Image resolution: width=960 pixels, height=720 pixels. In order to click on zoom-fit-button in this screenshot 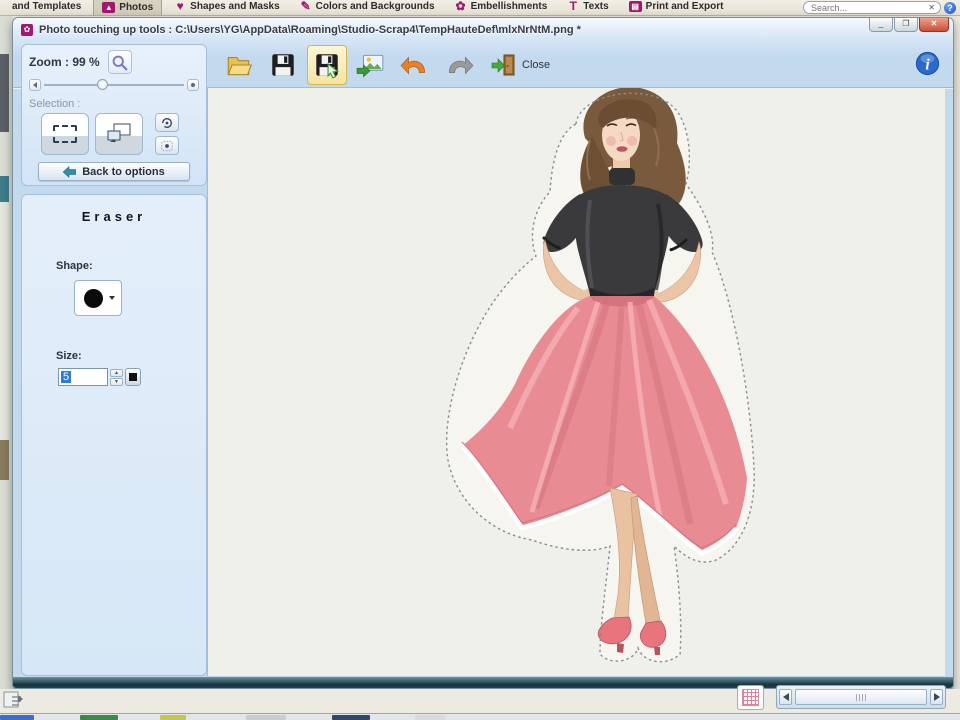, I will do `click(119, 62)`.